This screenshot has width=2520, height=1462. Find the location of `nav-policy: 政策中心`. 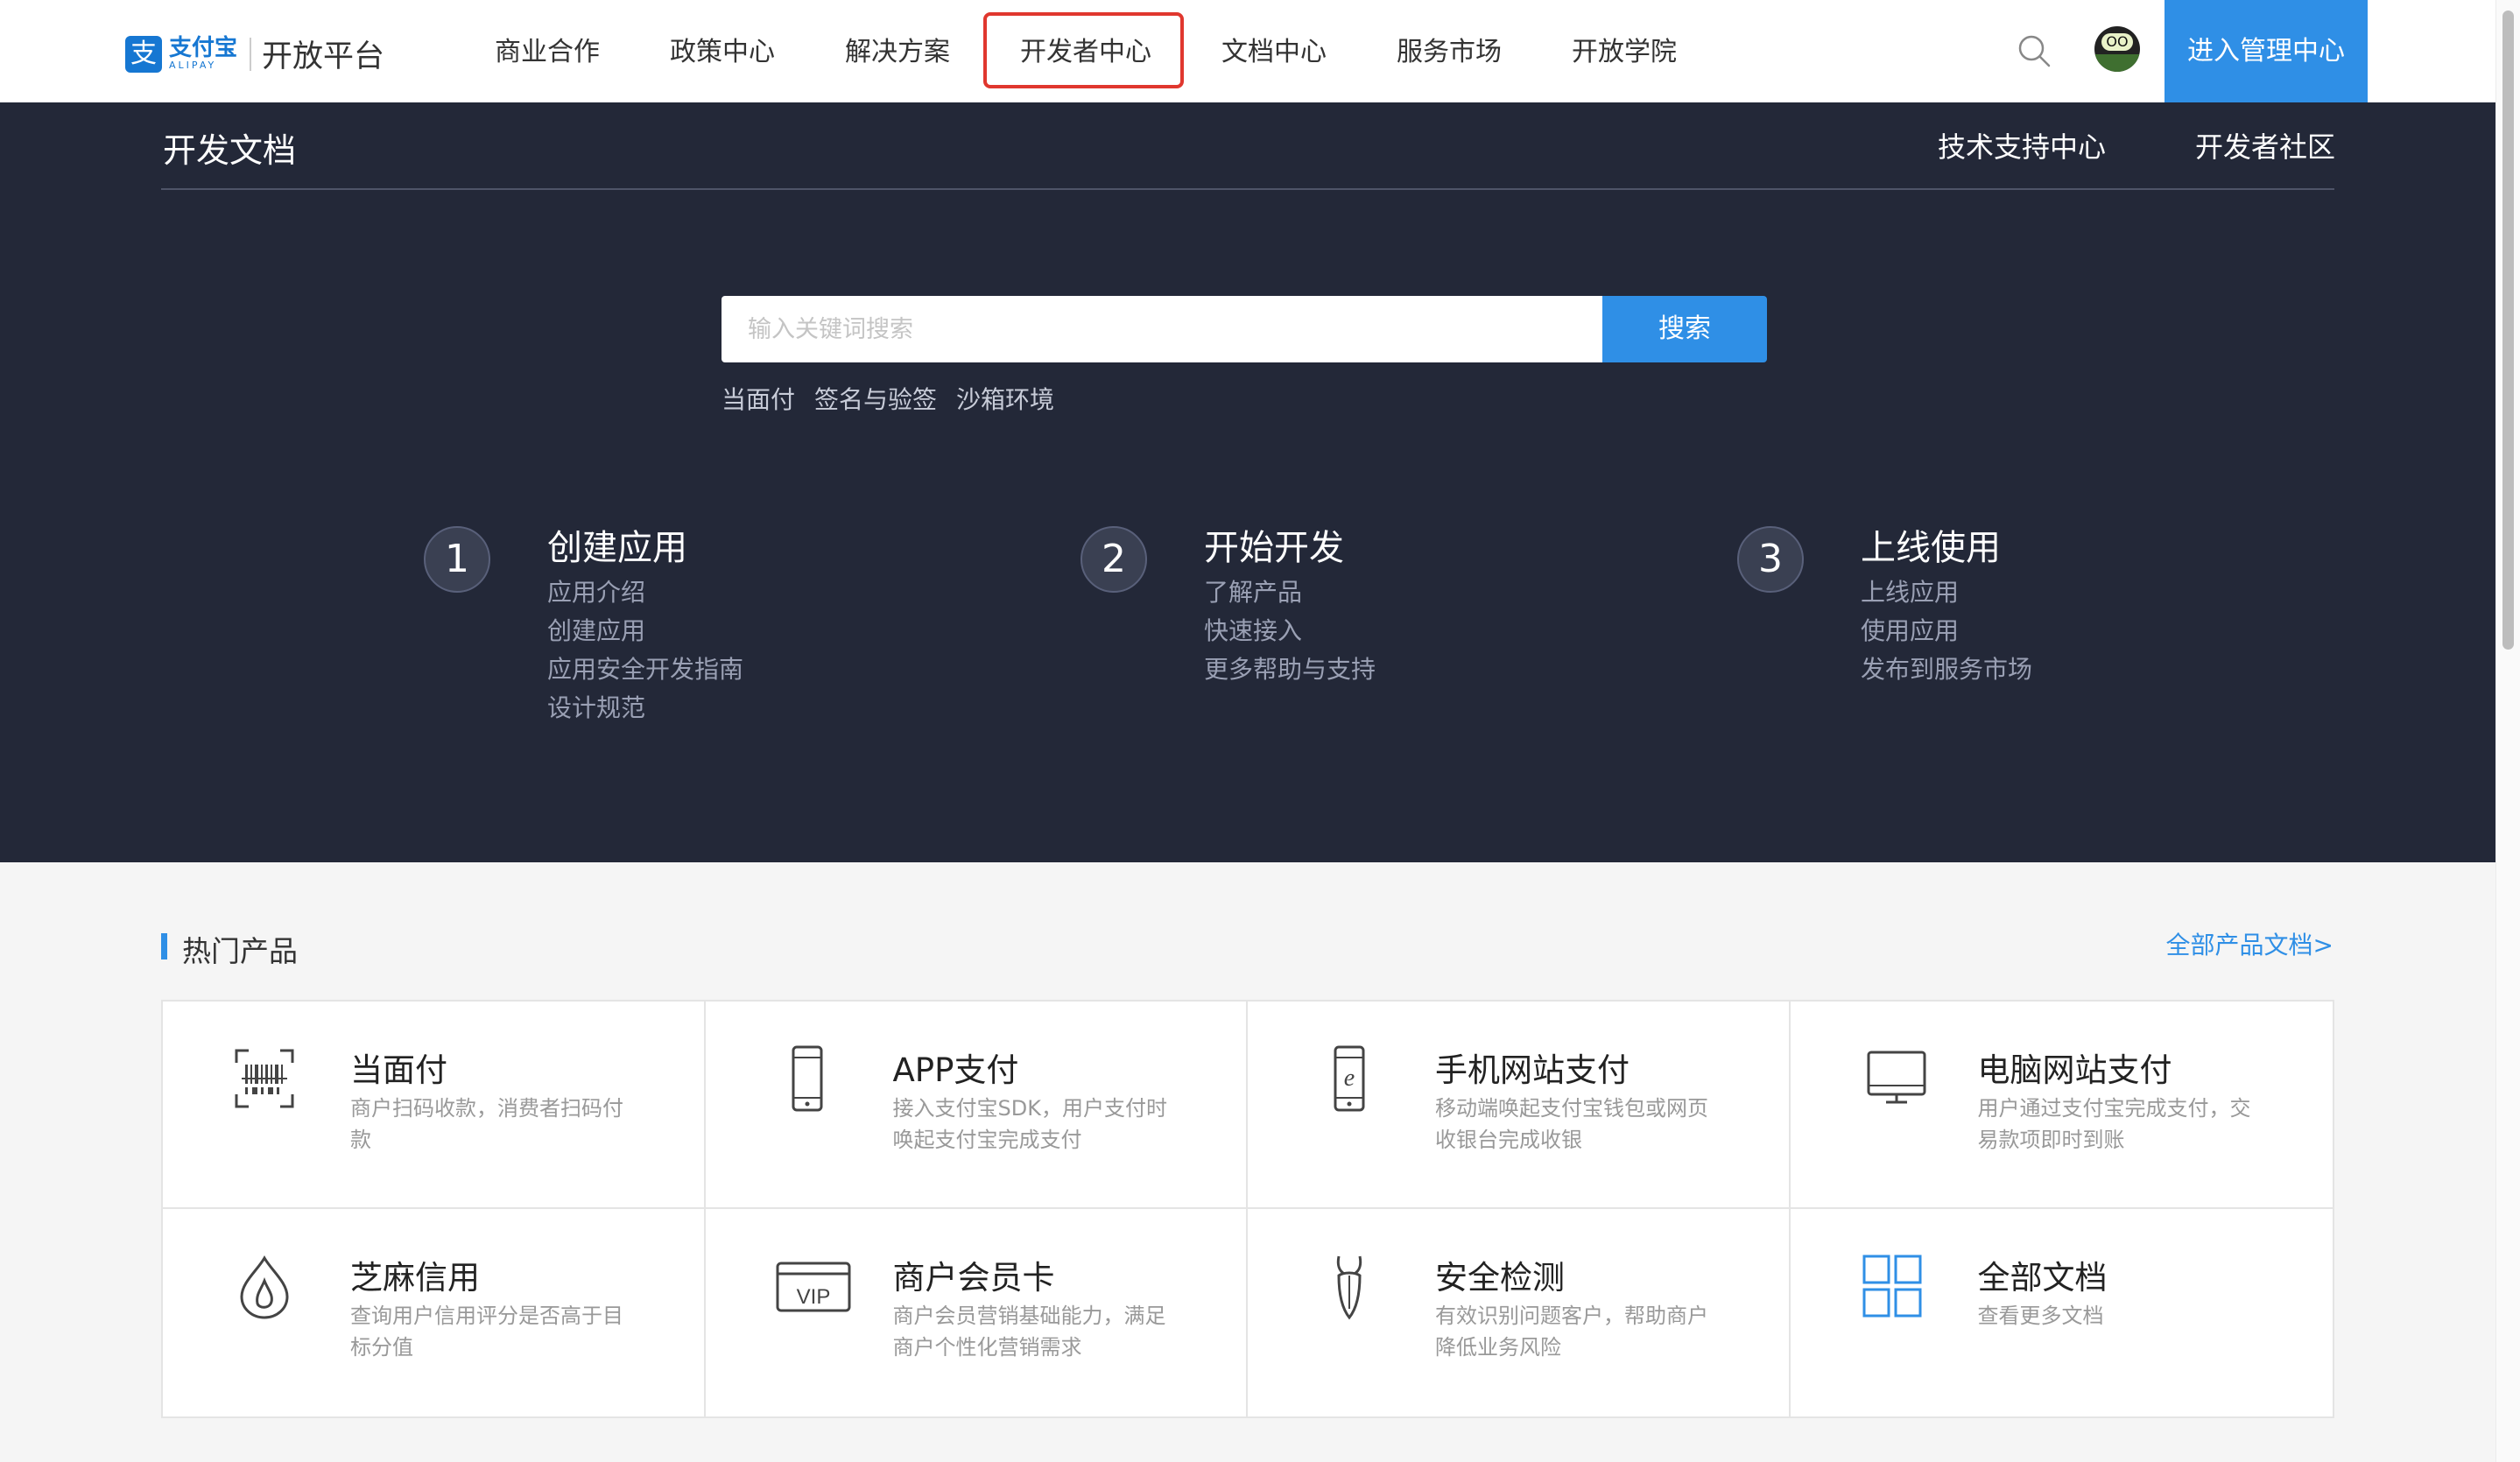

nav-policy: 政策中心 is located at coordinates (722, 49).